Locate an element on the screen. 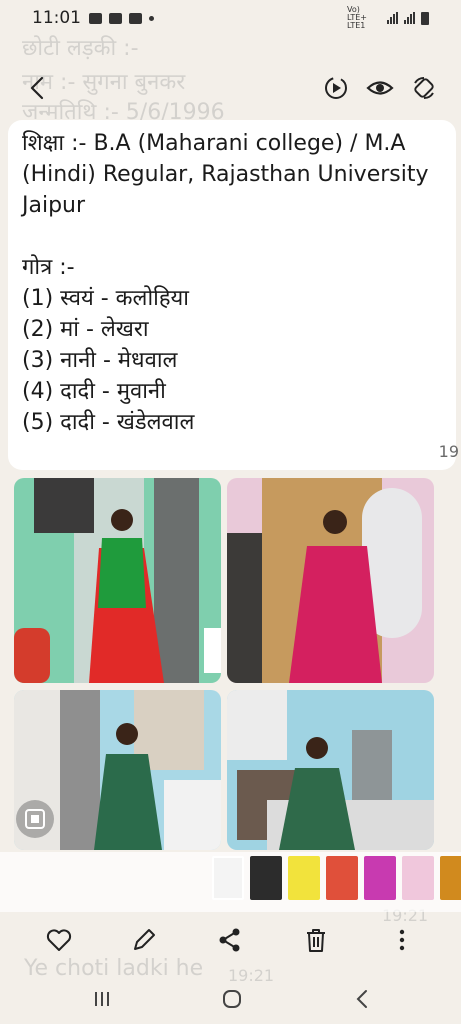 The image size is (461, 1024). heart-icon is located at coordinates (59, 940).